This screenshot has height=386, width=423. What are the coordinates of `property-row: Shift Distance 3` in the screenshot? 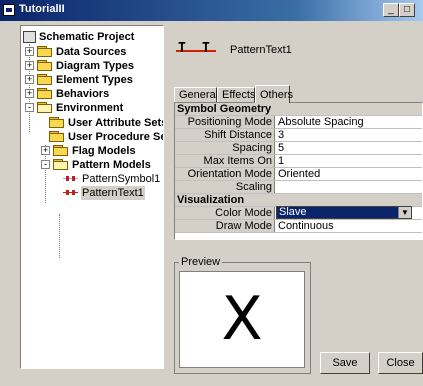 It's located at (298, 135).